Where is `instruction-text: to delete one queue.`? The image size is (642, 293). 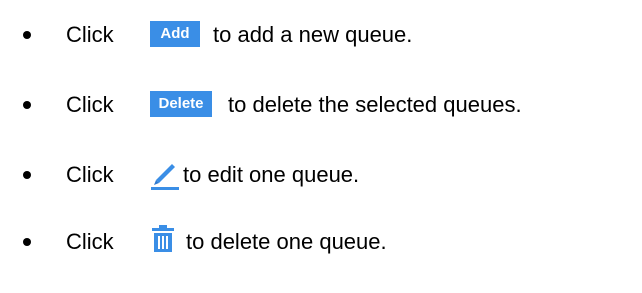
instruction-text: to delete one queue. is located at coordinates (286, 241).